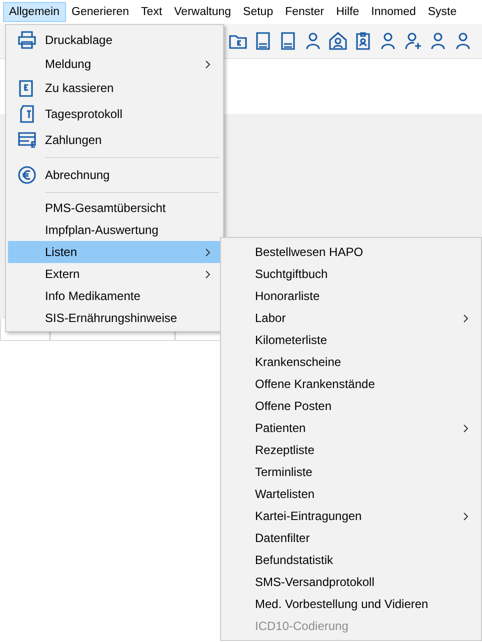 The height and width of the screenshot is (642, 482). I want to click on menu-bar-item: Syste, so click(442, 12).